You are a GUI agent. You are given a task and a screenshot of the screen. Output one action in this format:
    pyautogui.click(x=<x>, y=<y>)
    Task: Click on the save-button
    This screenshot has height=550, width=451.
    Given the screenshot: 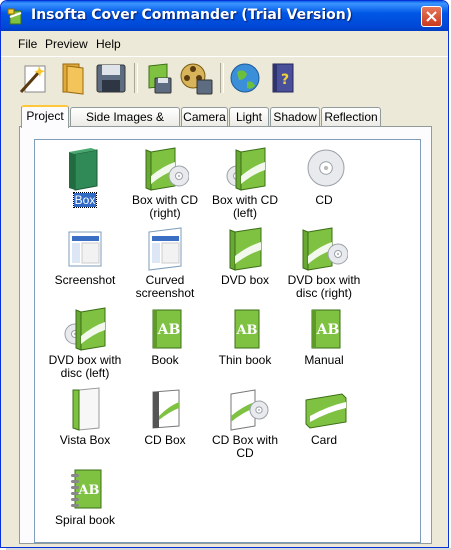 What is the action you would take?
    pyautogui.click(x=111, y=78)
    